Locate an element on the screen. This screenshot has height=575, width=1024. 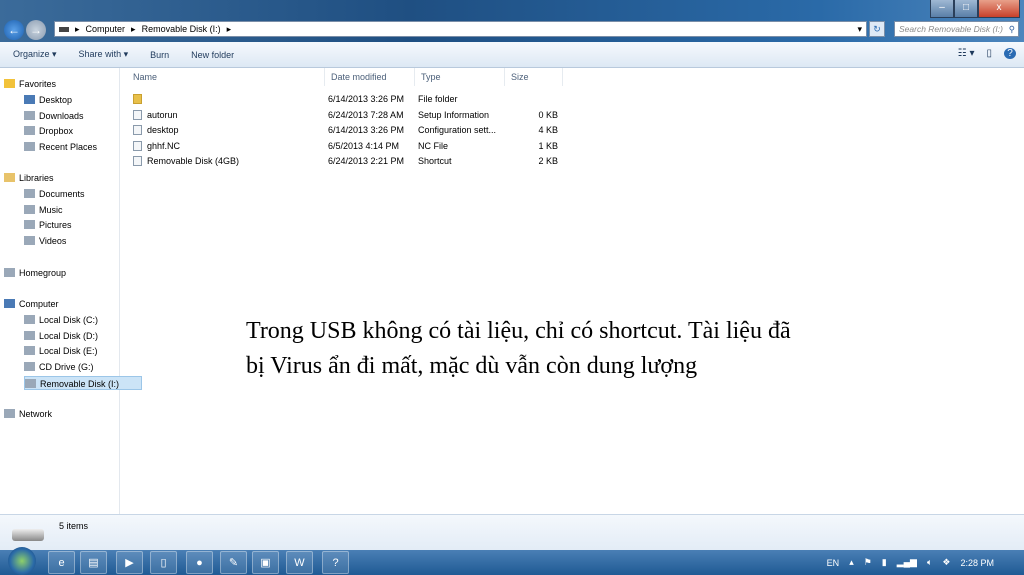
flag-icon: ⚑ is located at coordinates (868, 562).